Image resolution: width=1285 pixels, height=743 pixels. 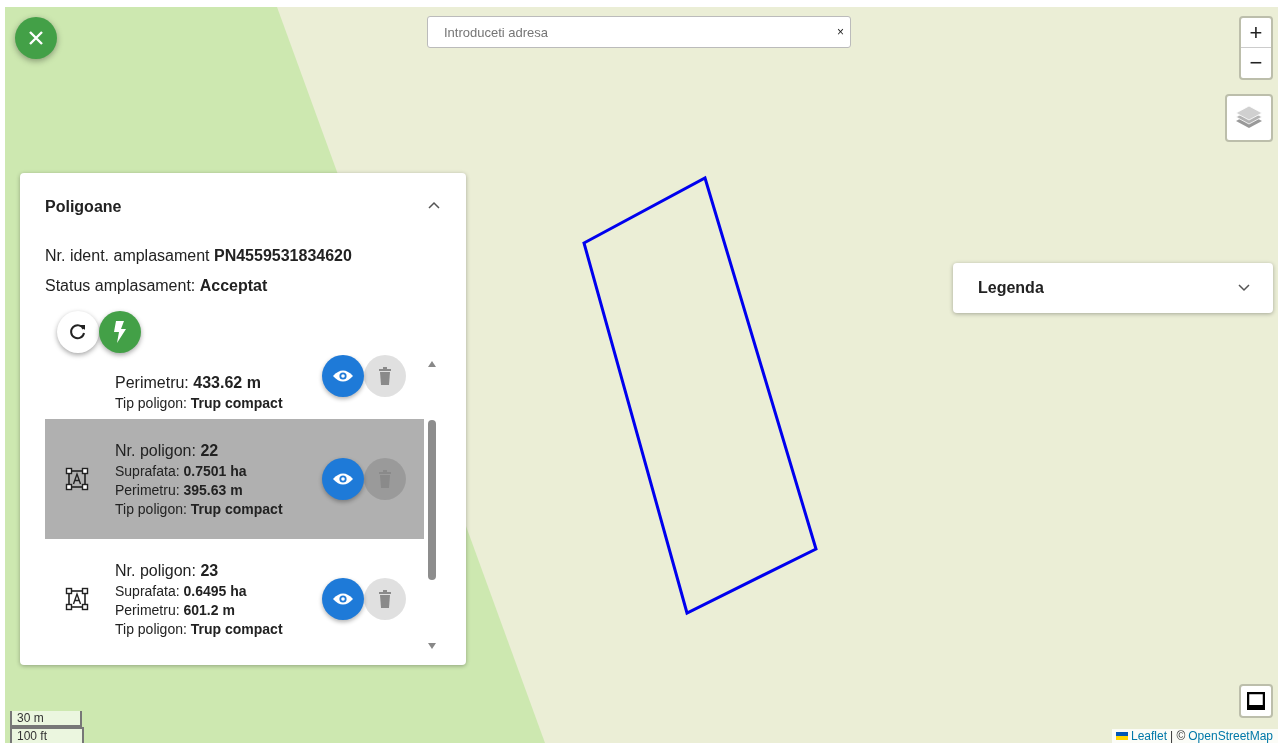 I want to click on refresh-icon, so click(x=78, y=332).